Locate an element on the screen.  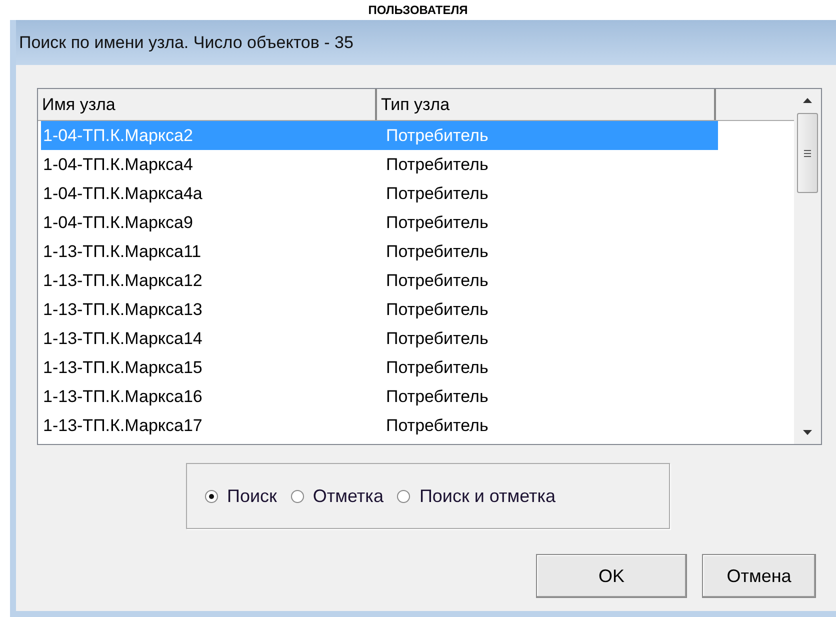
list-row: 1-13-ТП.К.Маркса16 Потребитель is located at coordinates (379, 396).